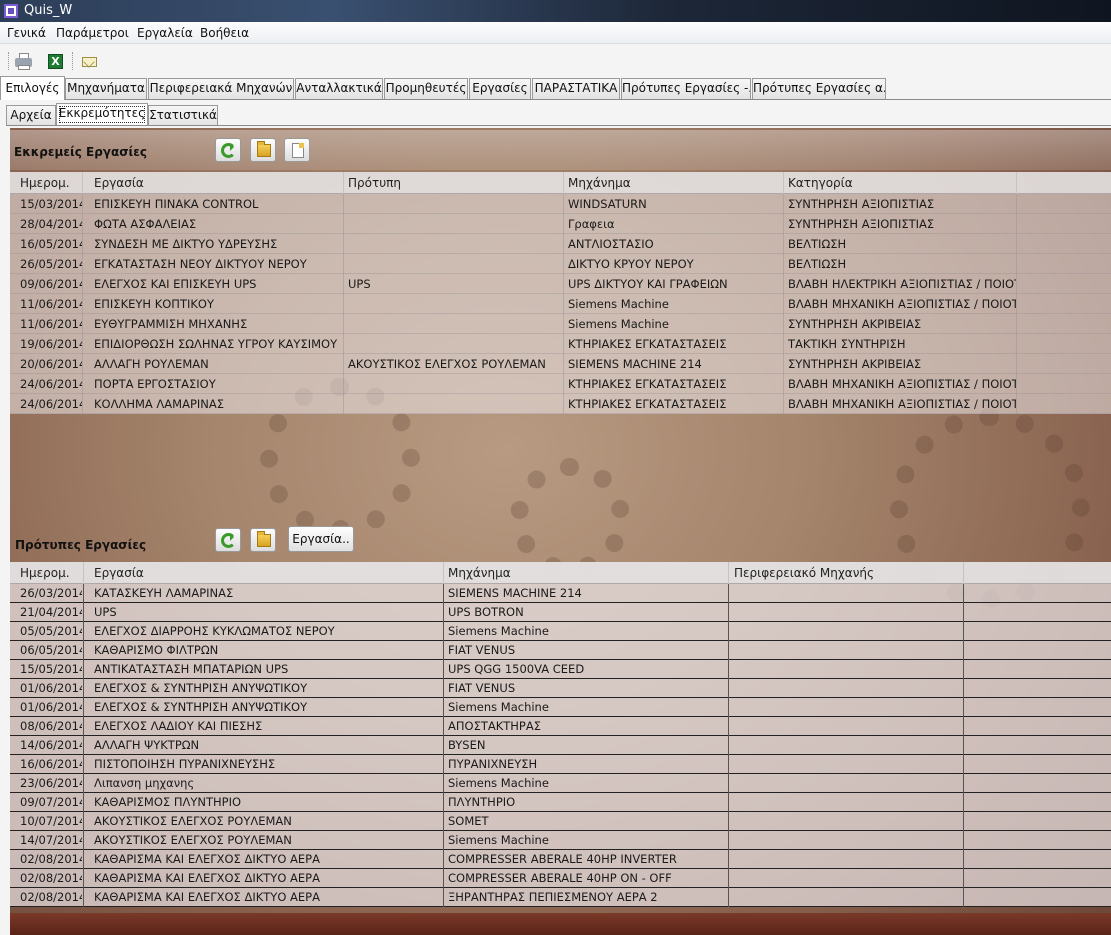 This screenshot has width=1111, height=935. Describe the element at coordinates (482, 650) in the screenshot. I see `cell-machine: FIAT VENUS` at that location.